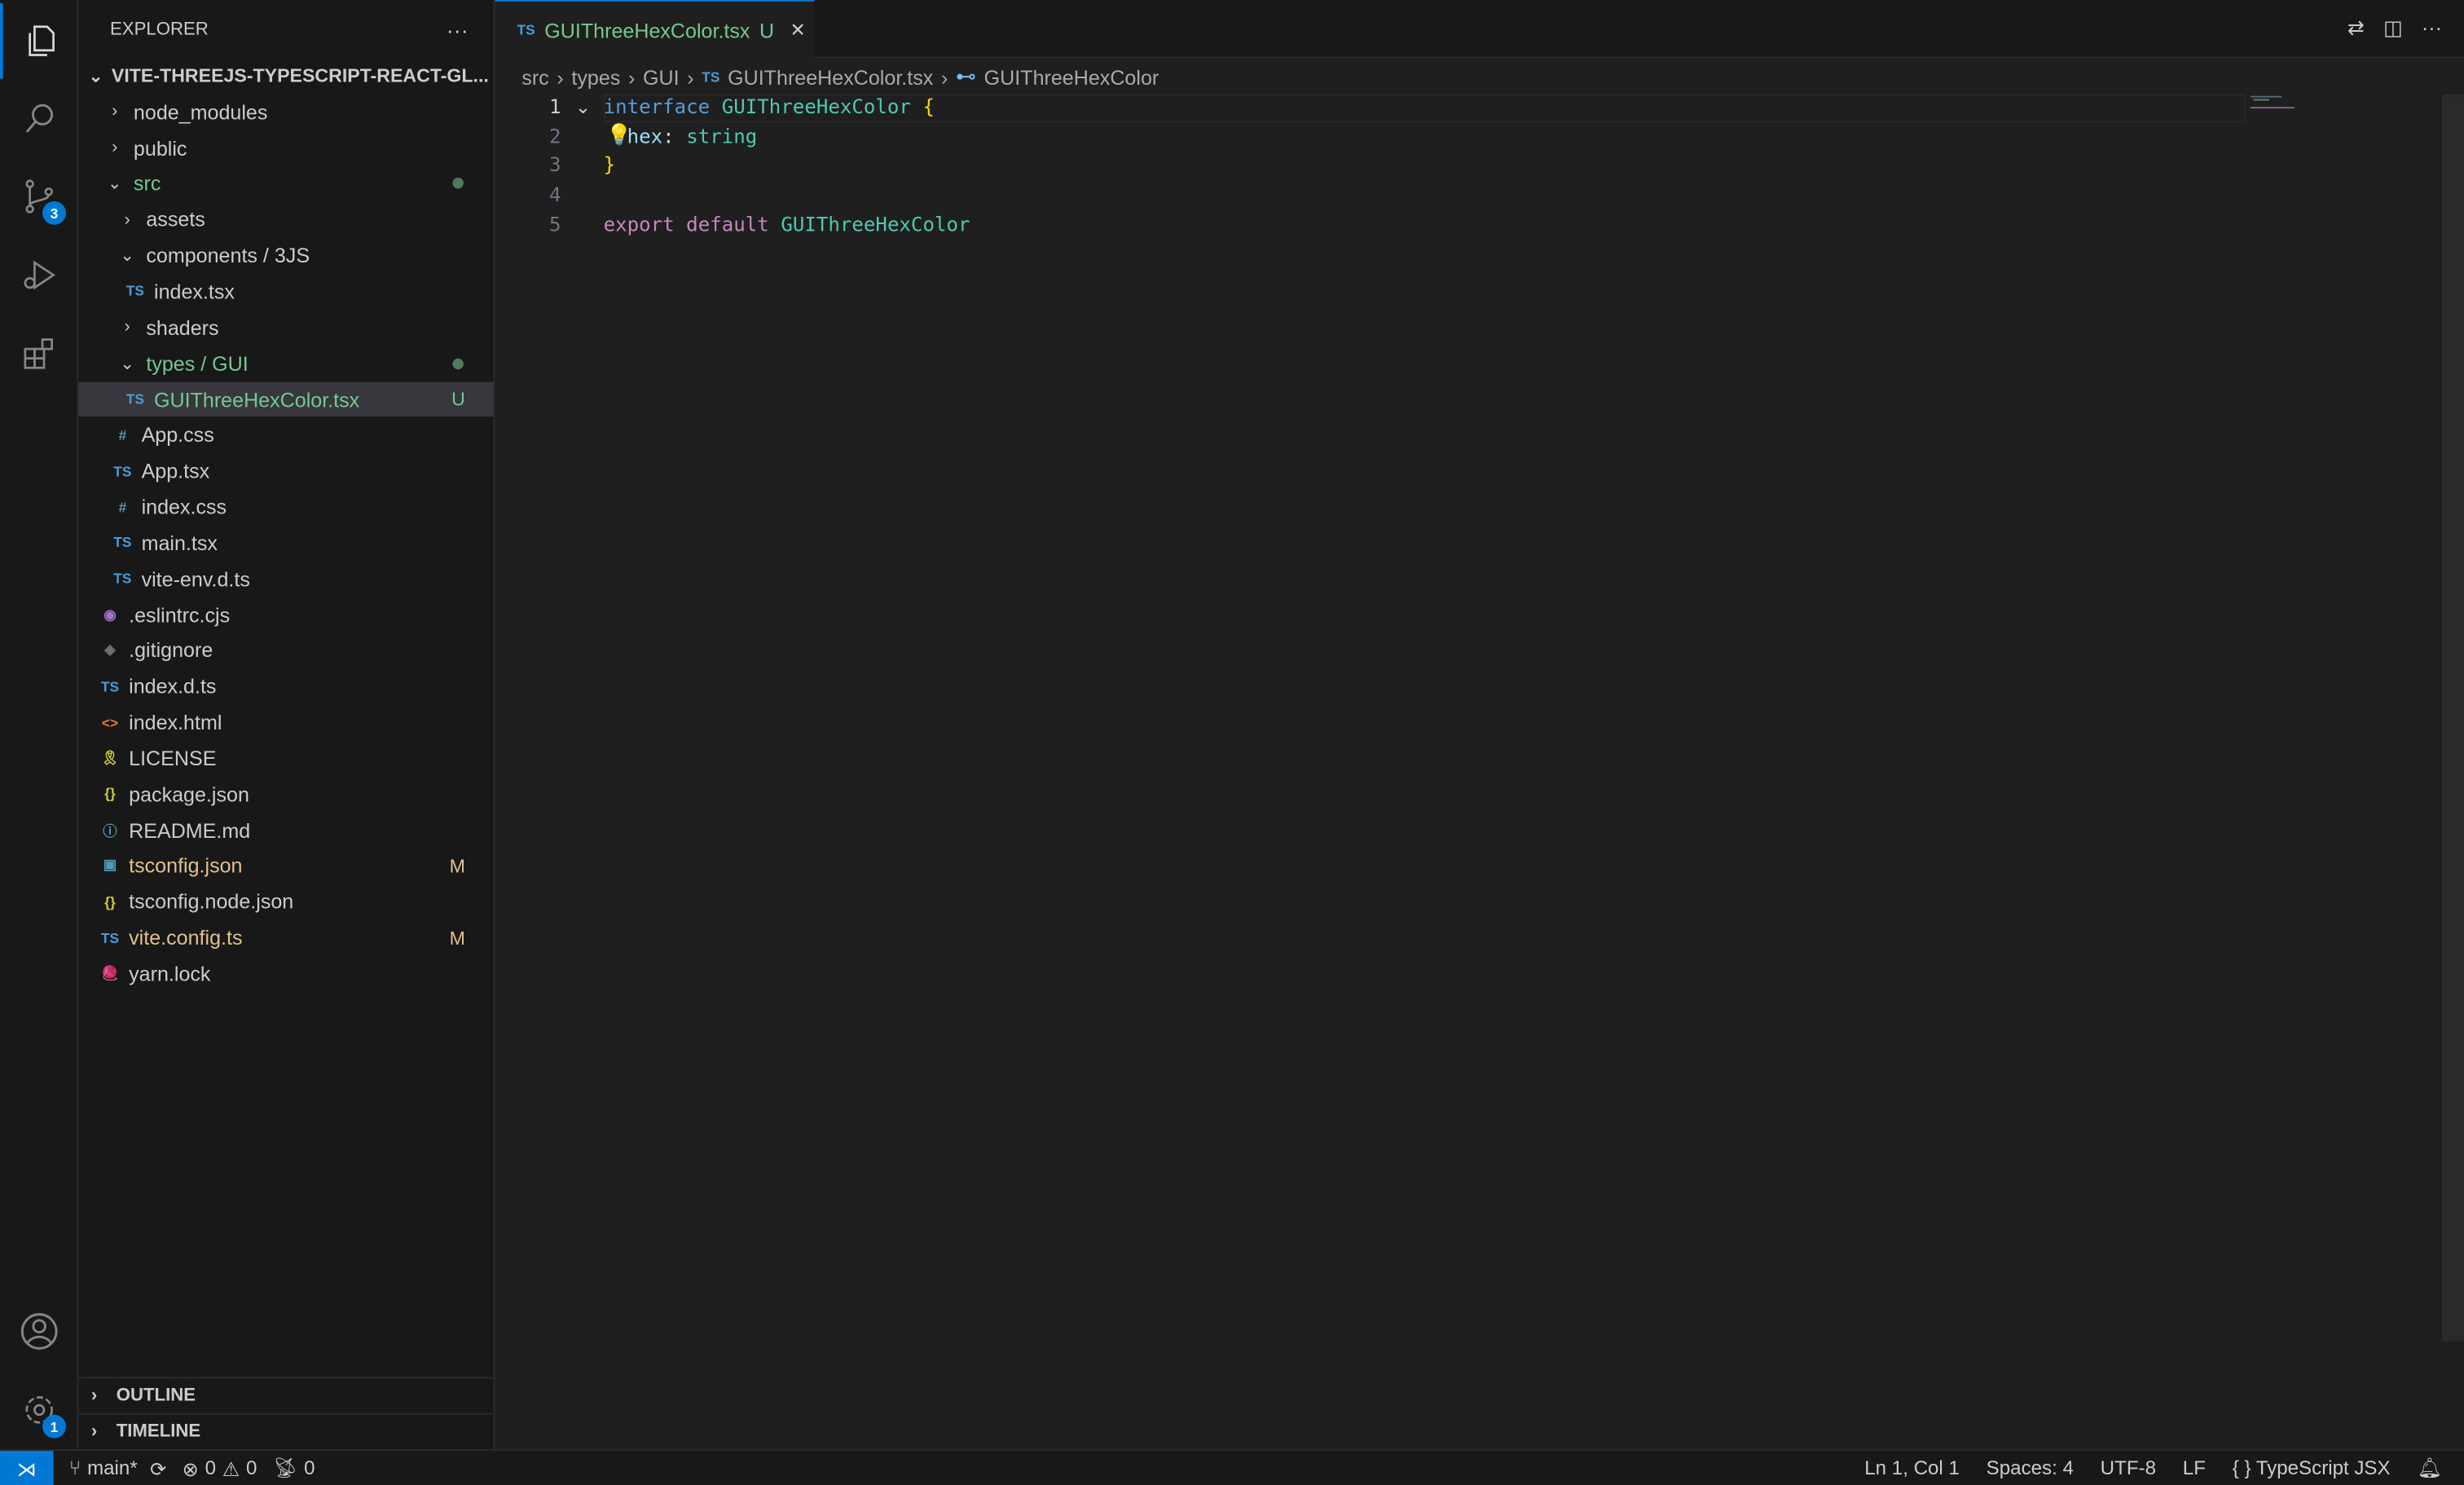 This screenshot has width=2464, height=1485. What do you see at coordinates (2356, 28) in the screenshot?
I see `open-changes-icon: ⇄` at bounding box center [2356, 28].